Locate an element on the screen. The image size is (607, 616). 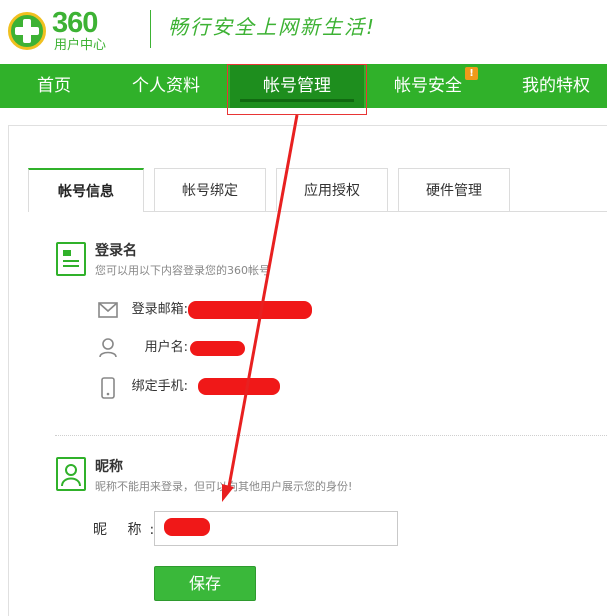
header-slogan: 畅行安全上网新生活! is located at coordinates (272, 27).